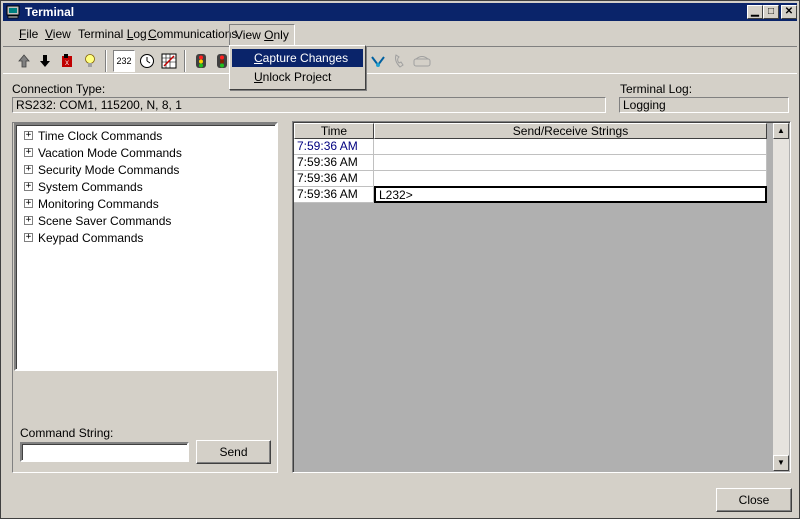  I want to click on command-string-input, so click(104, 452).